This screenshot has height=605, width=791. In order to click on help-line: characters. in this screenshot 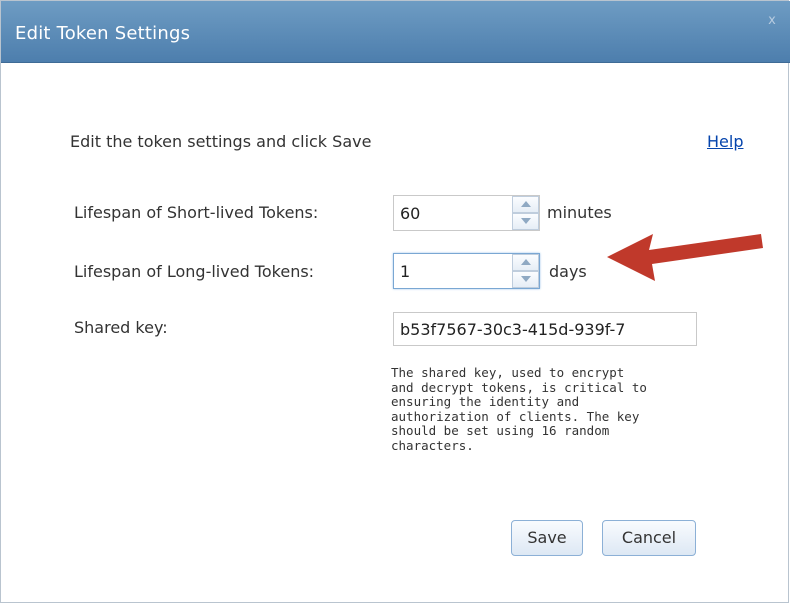, I will do `click(432, 445)`.